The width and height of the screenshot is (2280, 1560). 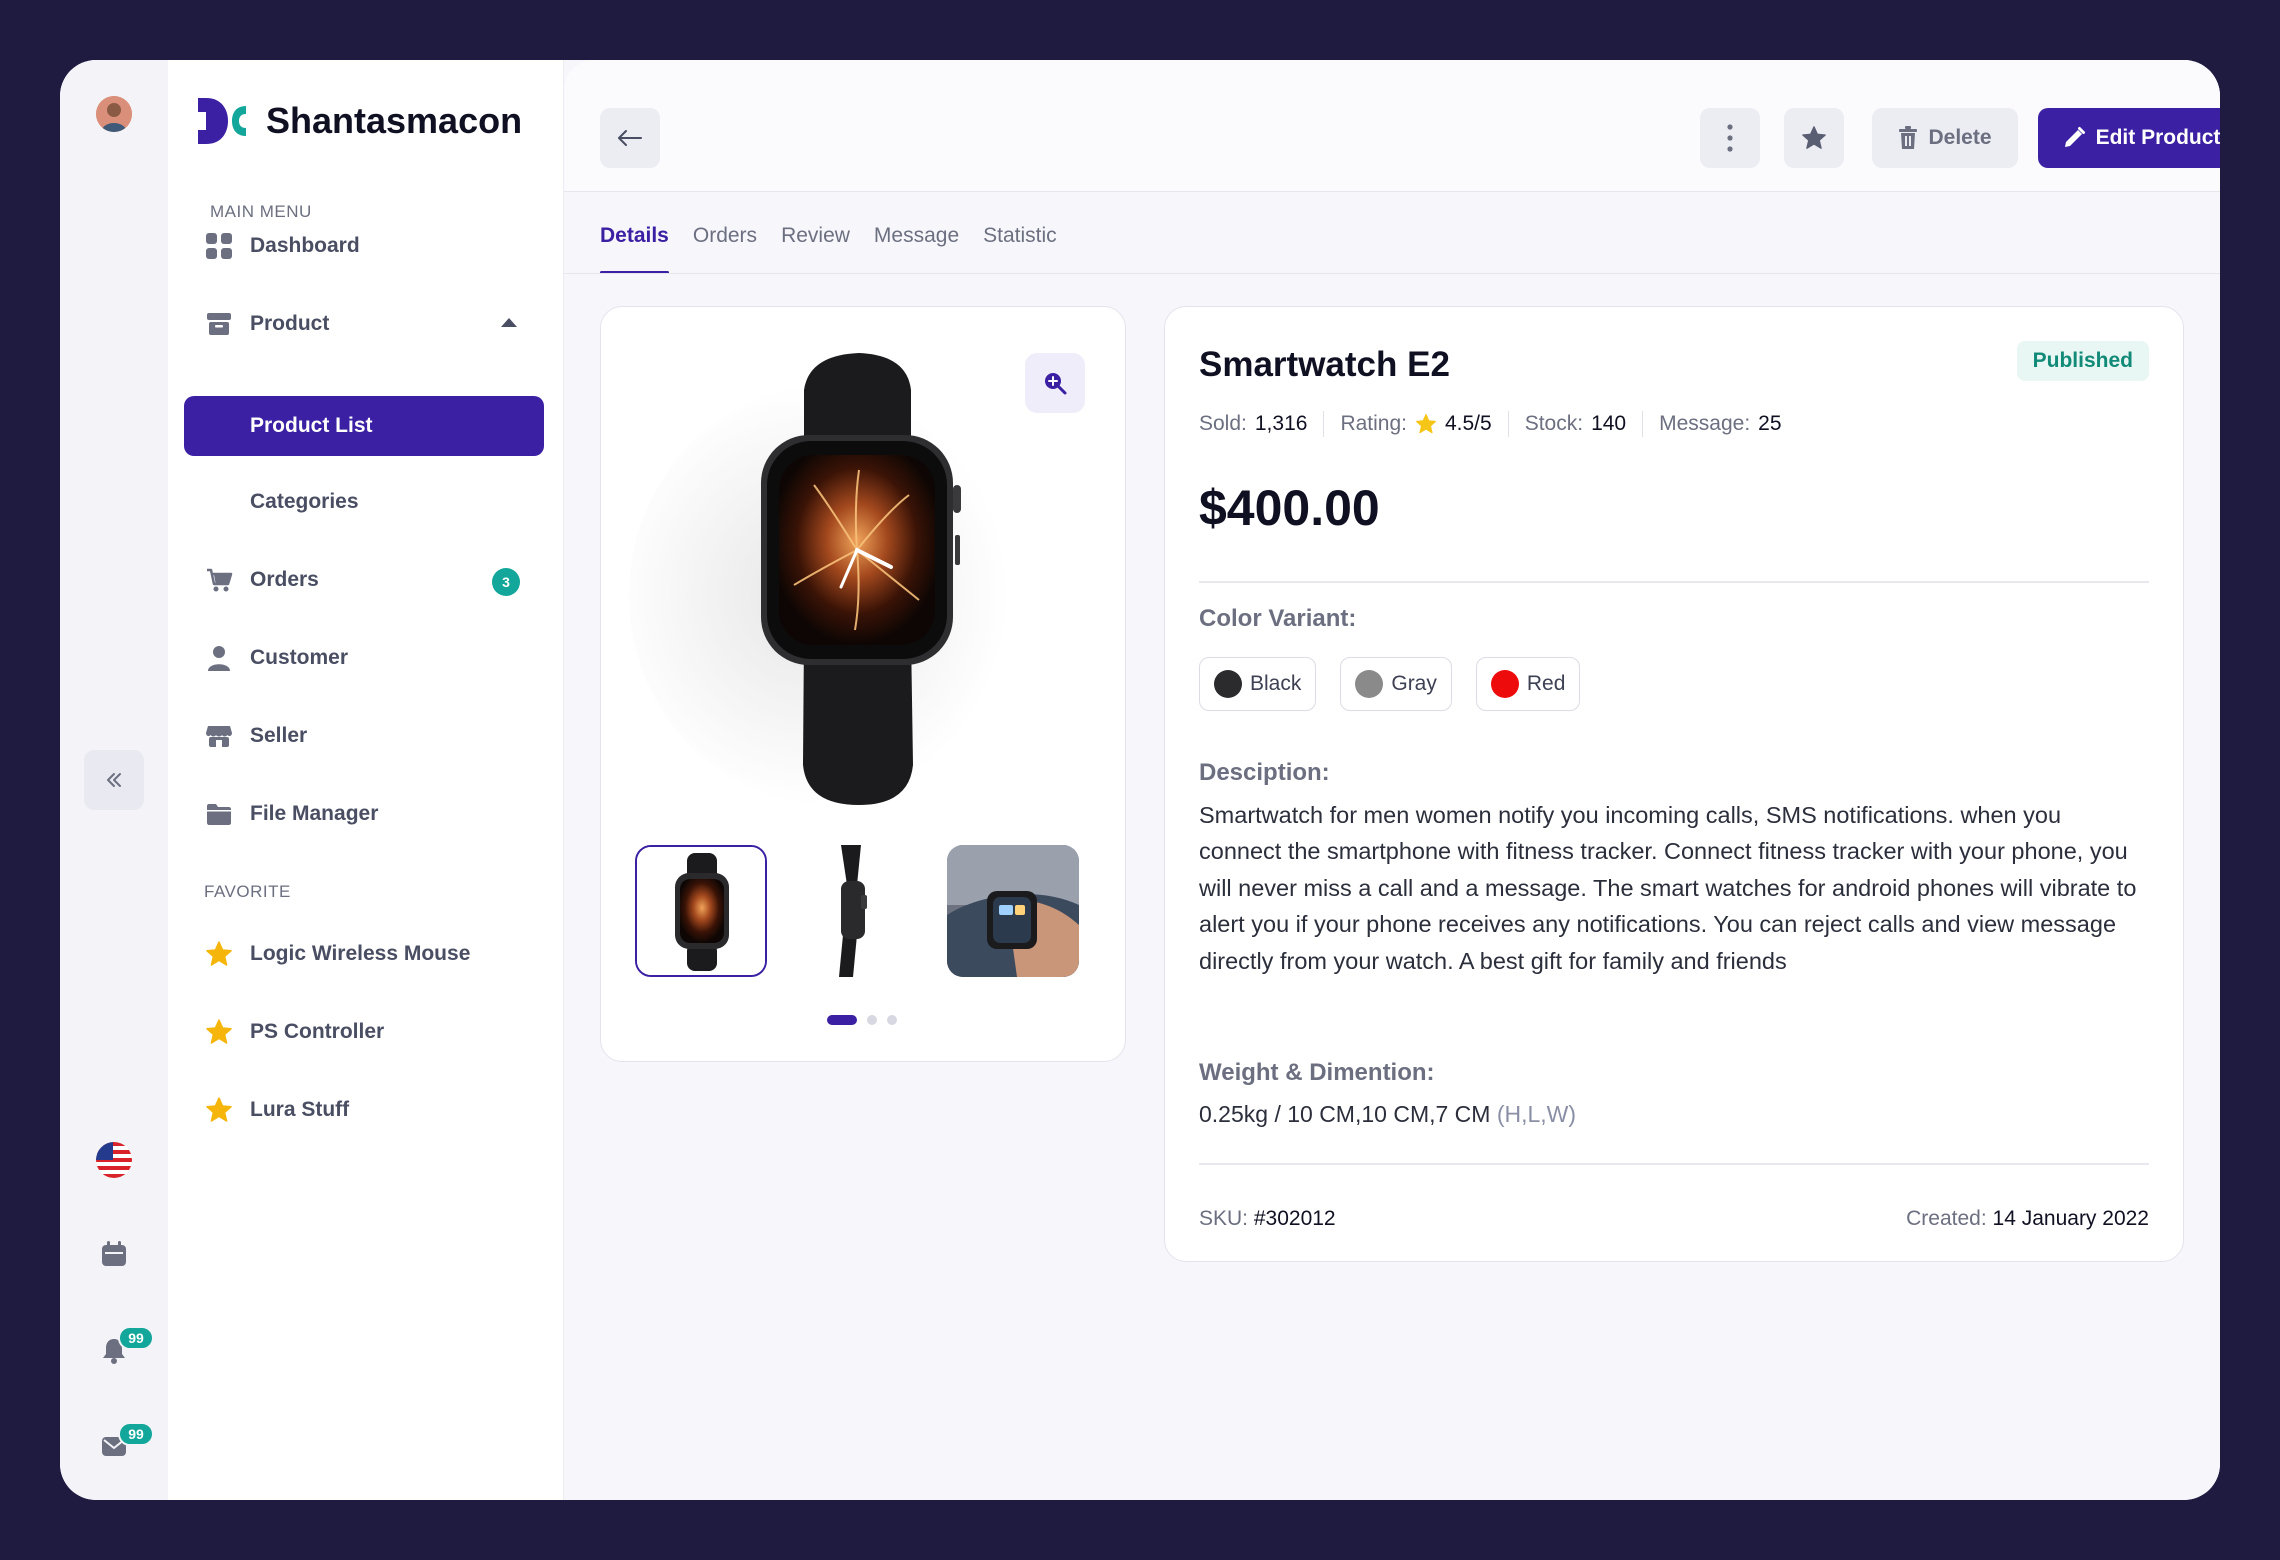 What do you see at coordinates (1317, 1072) in the screenshot?
I see `weight-dimension-label: Weight & Dimention:` at bounding box center [1317, 1072].